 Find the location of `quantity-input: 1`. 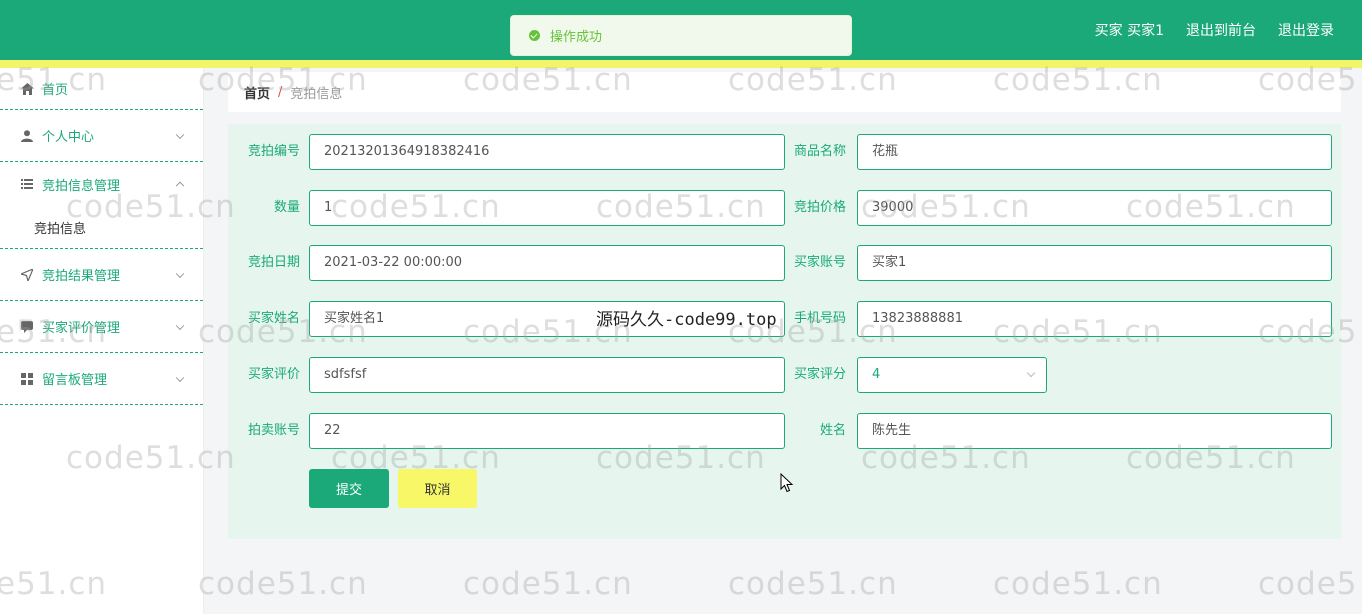

quantity-input: 1 is located at coordinates (547, 208).